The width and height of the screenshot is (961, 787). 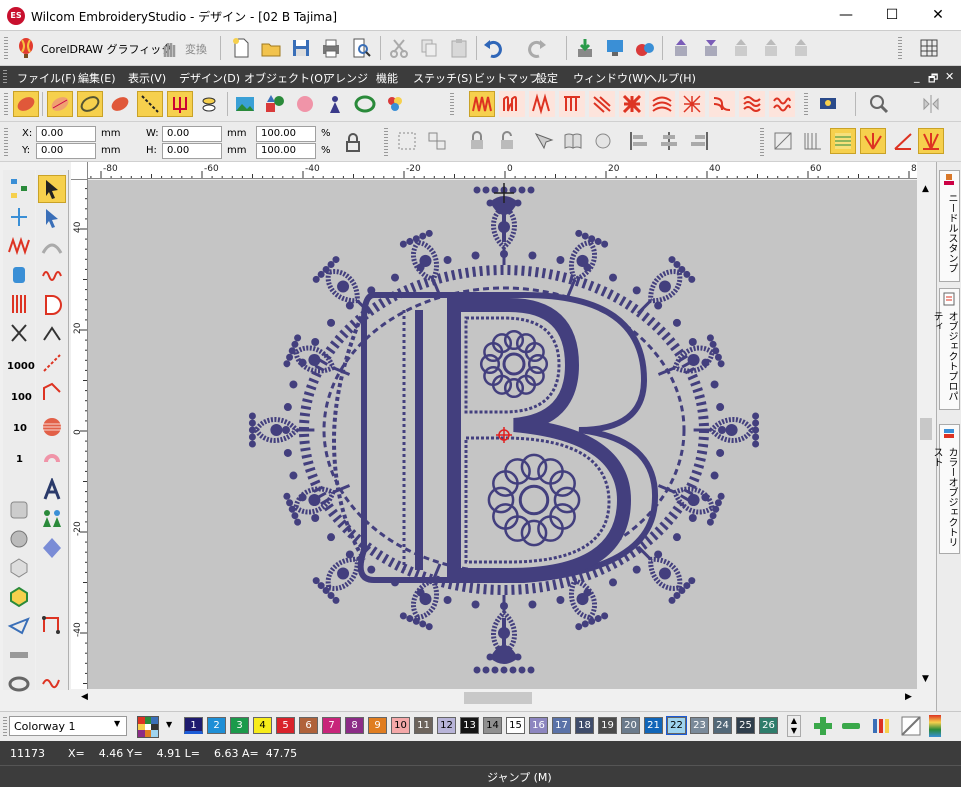 I want to click on no-color-icon, so click(x=911, y=726).